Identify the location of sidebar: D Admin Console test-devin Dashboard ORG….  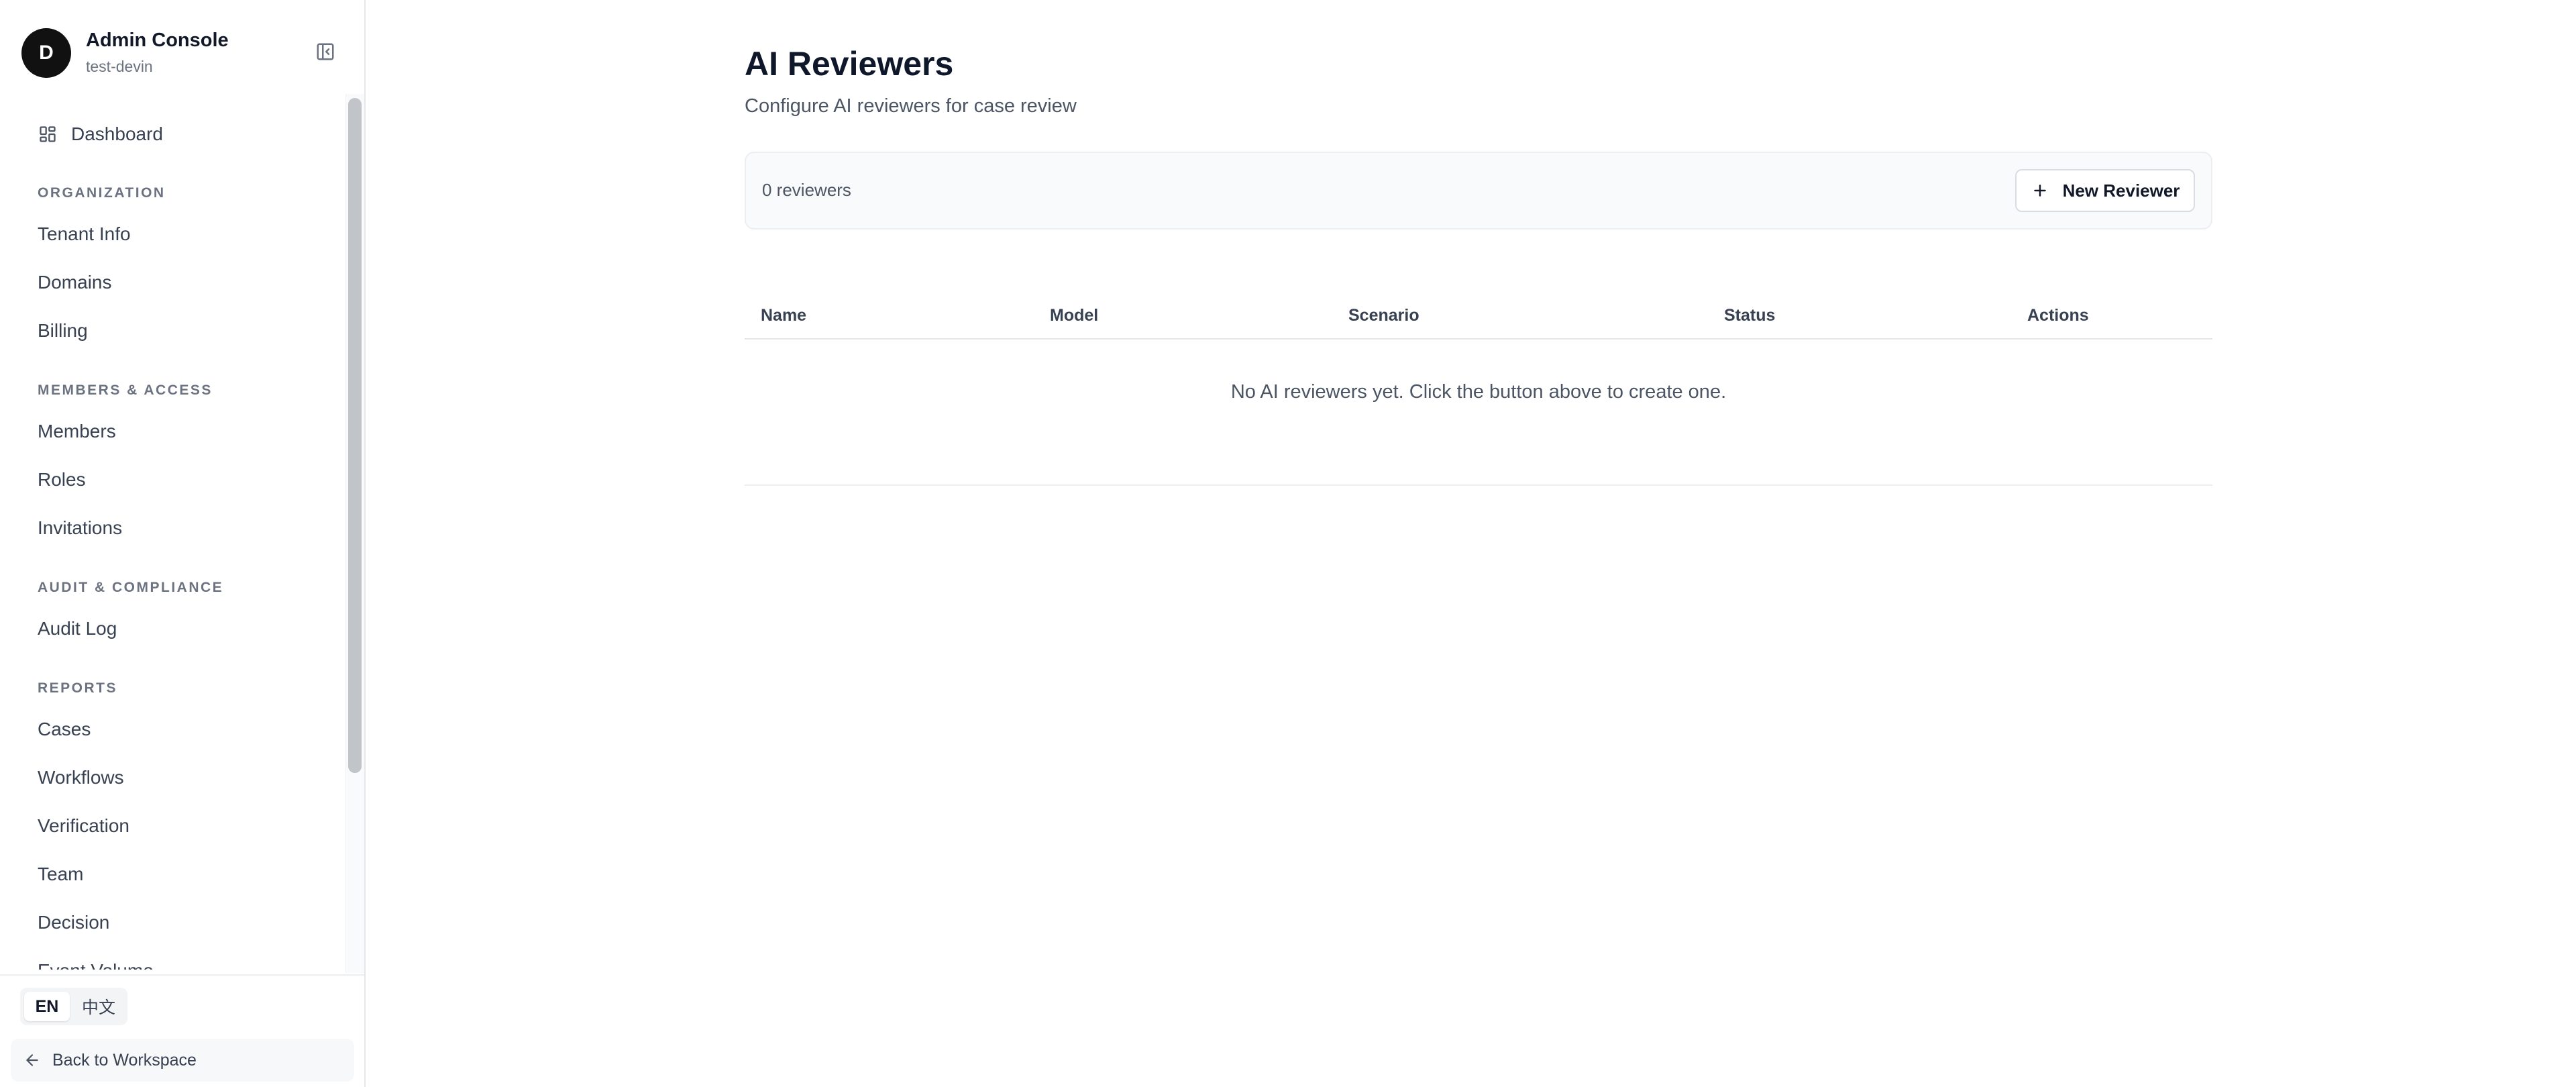
(183, 543).